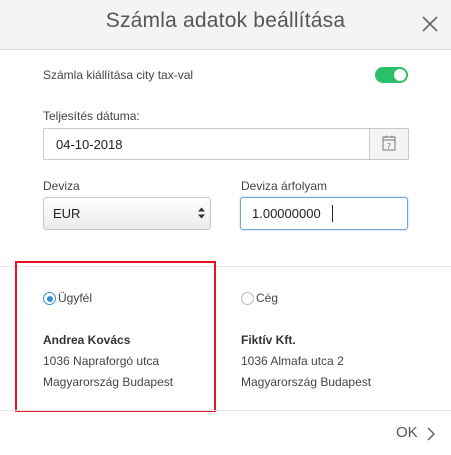 This screenshot has width=451, height=455. I want to click on company-address-line1: 1036 Almafa utca 2, so click(292, 361).